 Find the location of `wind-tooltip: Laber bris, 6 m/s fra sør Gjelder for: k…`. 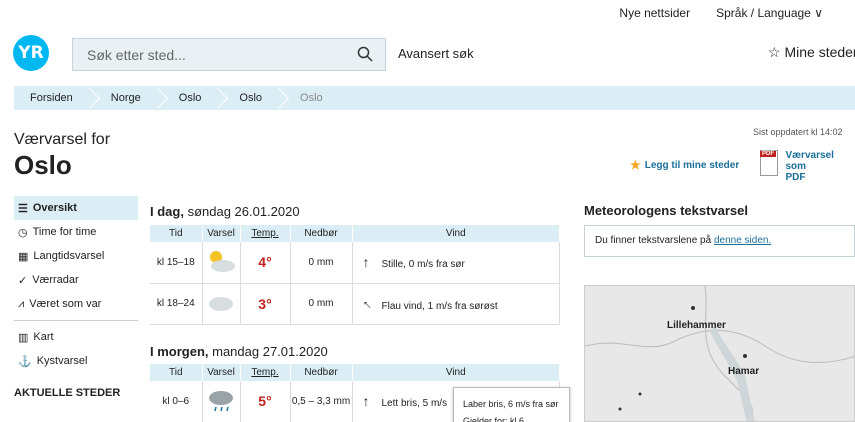

wind-tooltip: Laber bris, 6 m/s fra sør Gjelder for: k… is located at coordinates (511, 404).